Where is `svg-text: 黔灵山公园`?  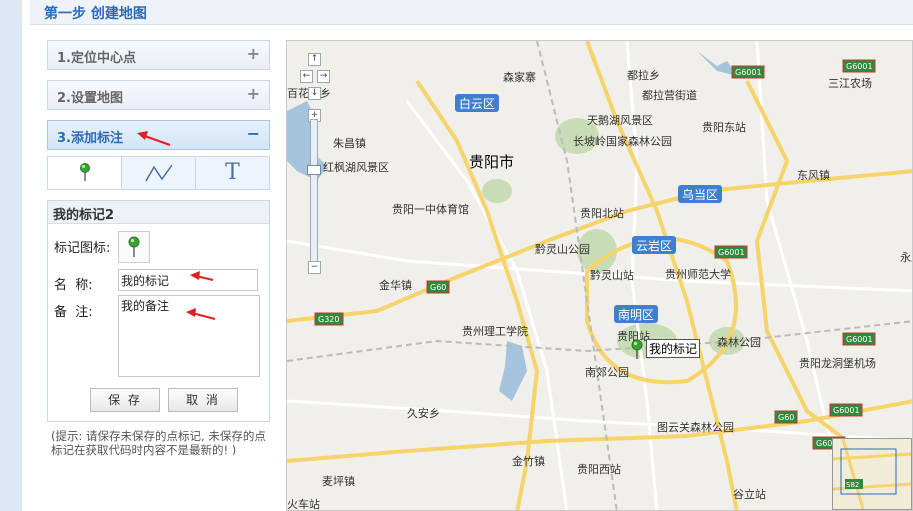
svg-text: 黔灵山公园 is located at coordinates (562, 249).